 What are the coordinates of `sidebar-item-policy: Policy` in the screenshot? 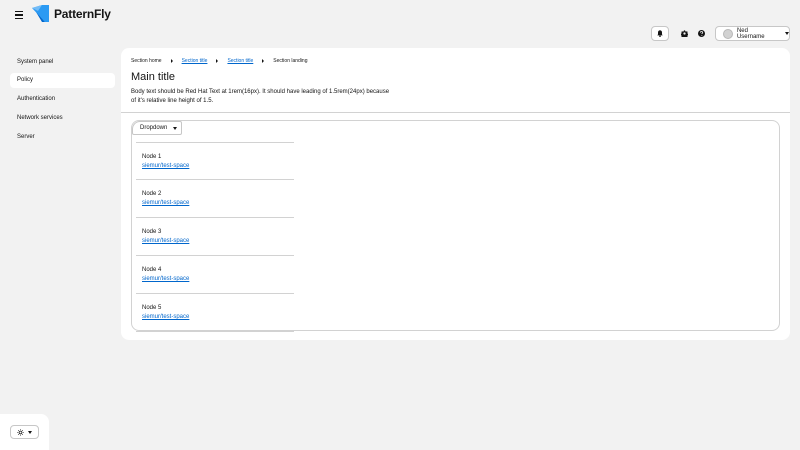 It's located at (62, 80).